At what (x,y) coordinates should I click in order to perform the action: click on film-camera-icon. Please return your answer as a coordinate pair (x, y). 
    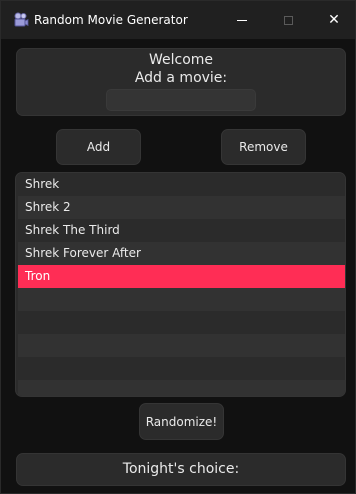
    Looking at the image, I should click on (21, 19).